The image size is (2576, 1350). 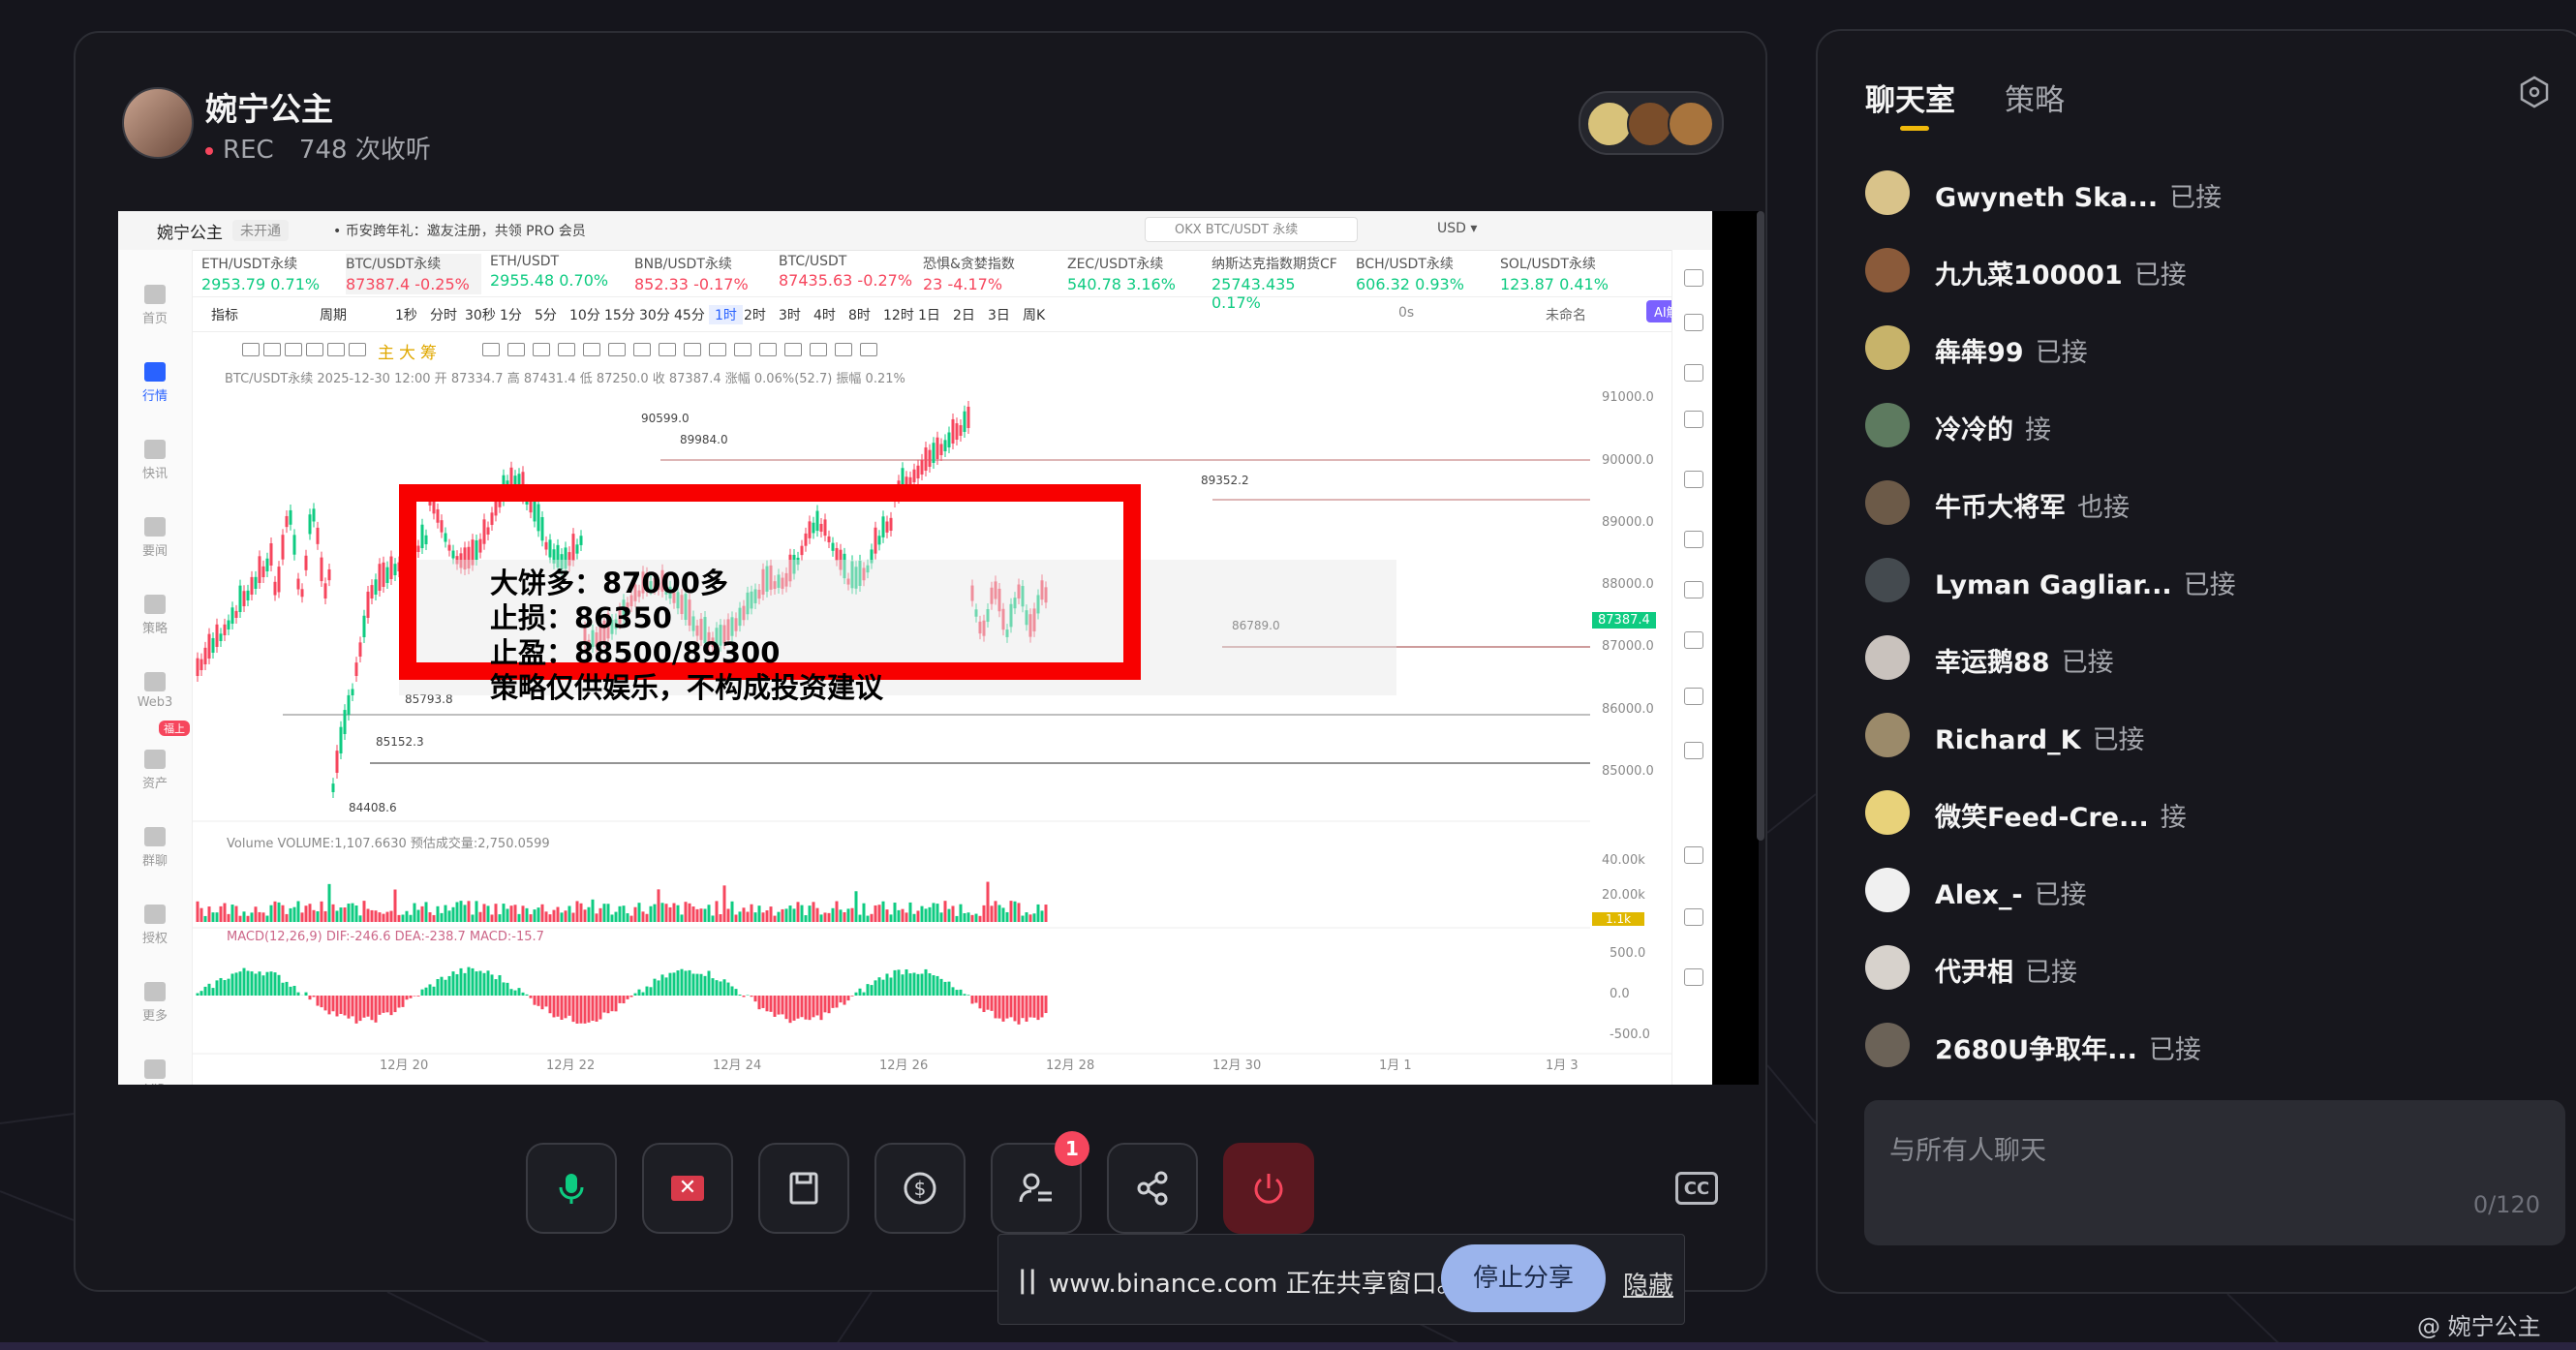 What do you see at coordinates (803, 1188) in the screenshot?
I see `save-button` at bounding box center [803, 1188].